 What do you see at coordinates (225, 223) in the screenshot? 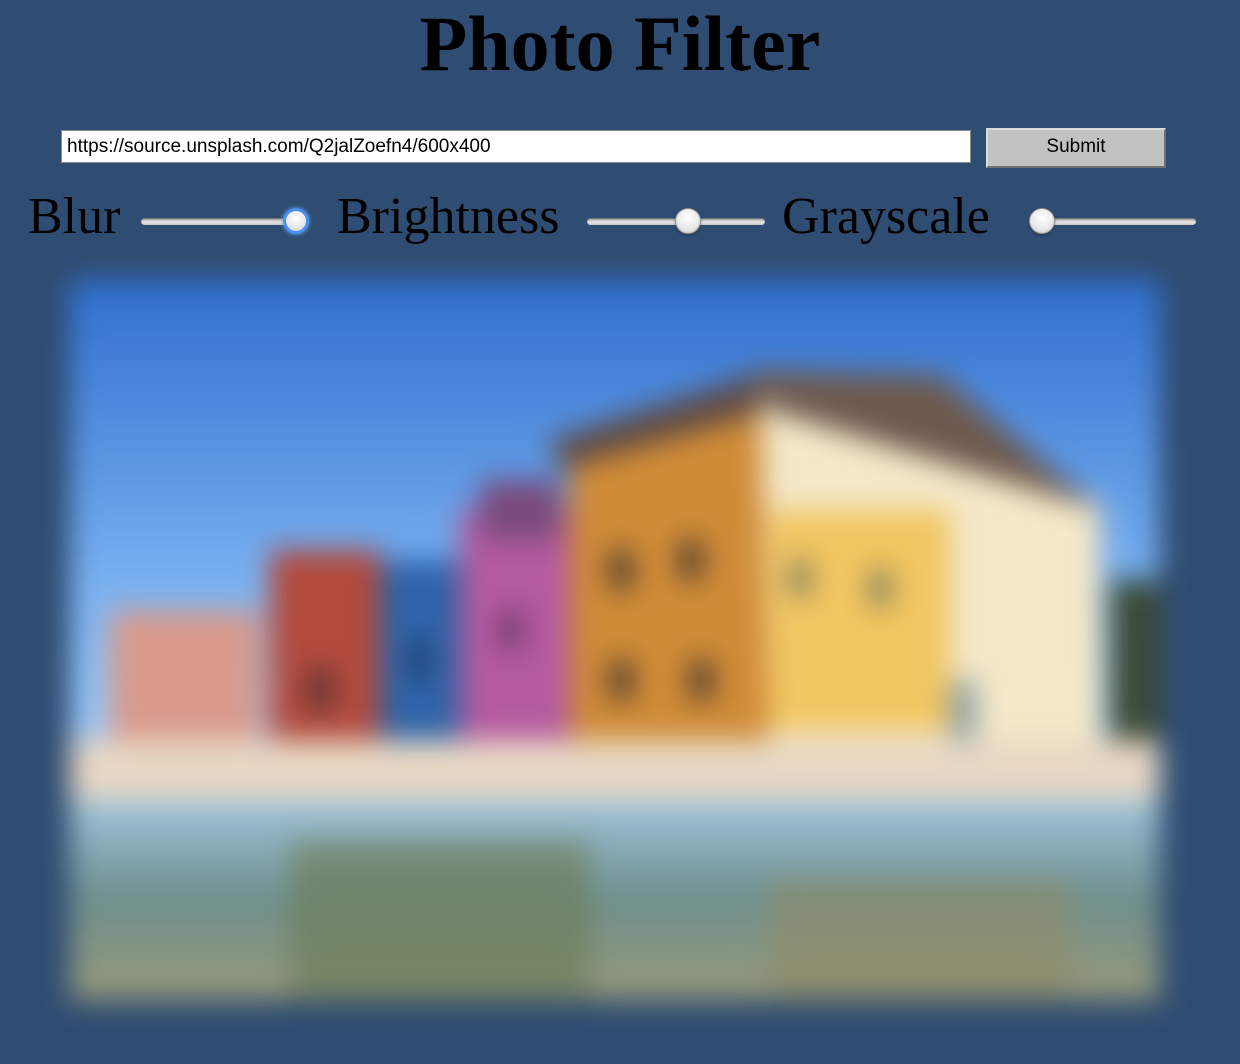
I see `blur-slider` at bounding box center [225, 223].